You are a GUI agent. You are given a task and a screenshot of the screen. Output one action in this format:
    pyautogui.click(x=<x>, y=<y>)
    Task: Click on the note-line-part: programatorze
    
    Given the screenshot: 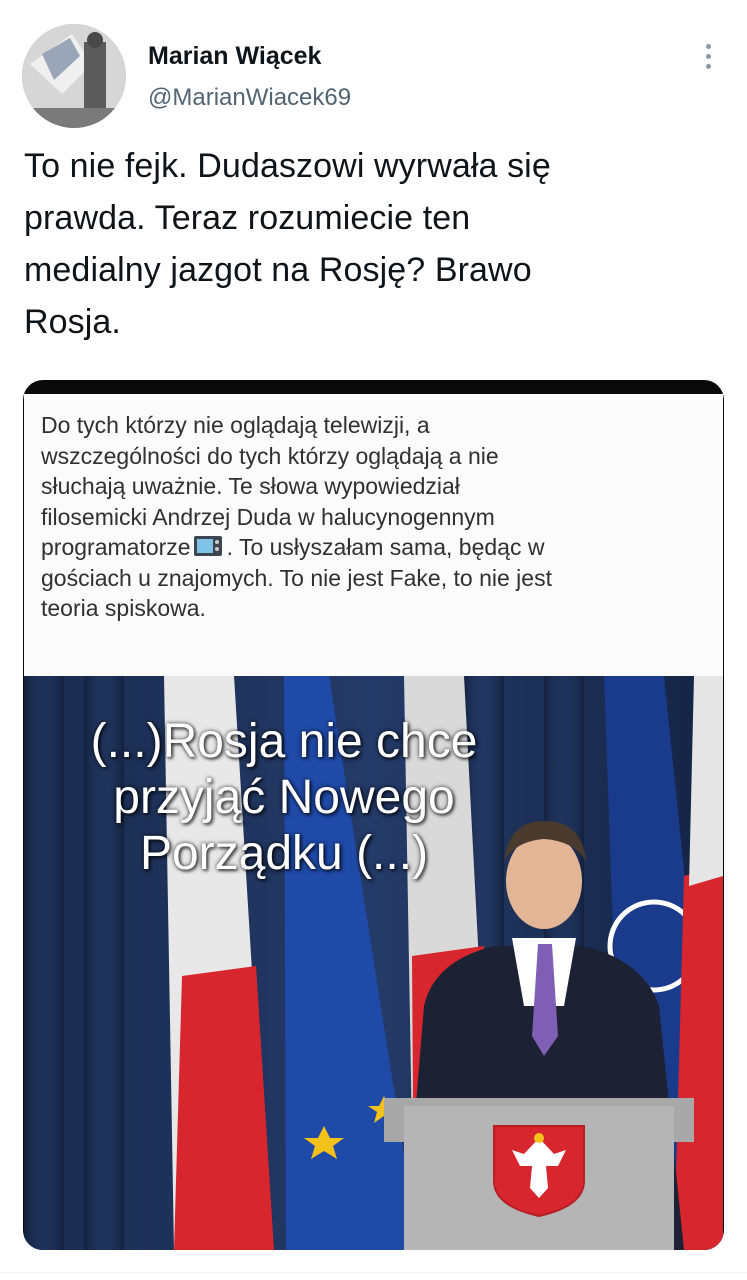 What is the action you would take?
    pyautogui.click(x=116, y=547)
    